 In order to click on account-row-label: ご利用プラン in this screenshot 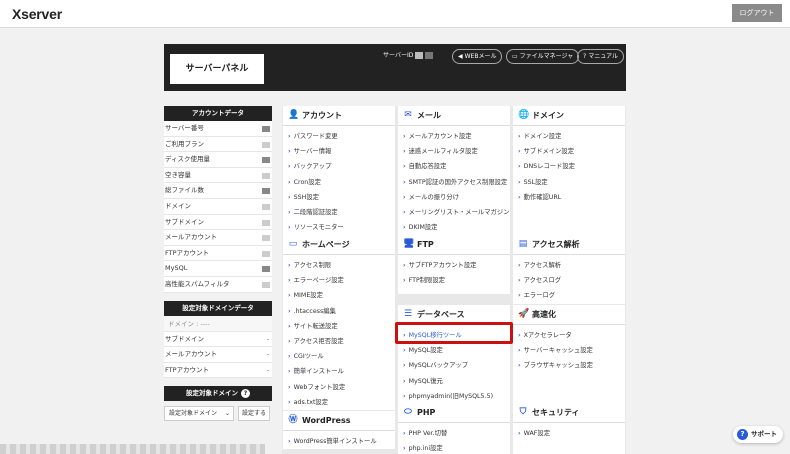, I will do `click(184, 143)`.